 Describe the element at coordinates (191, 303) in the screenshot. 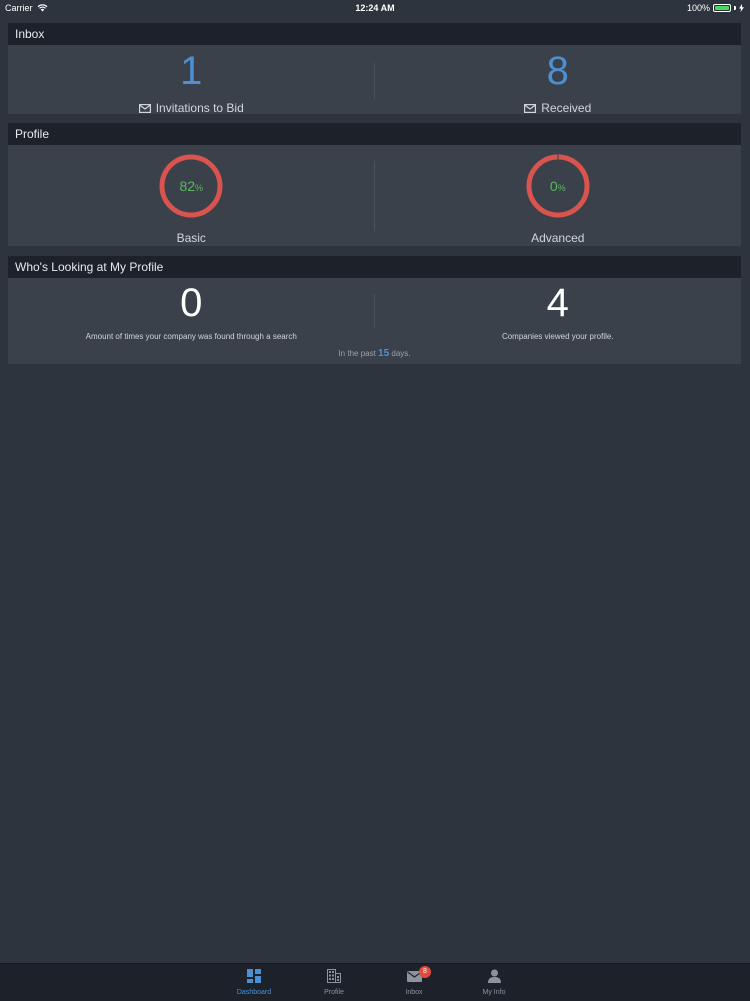

I see `search-count: 0` at that location.